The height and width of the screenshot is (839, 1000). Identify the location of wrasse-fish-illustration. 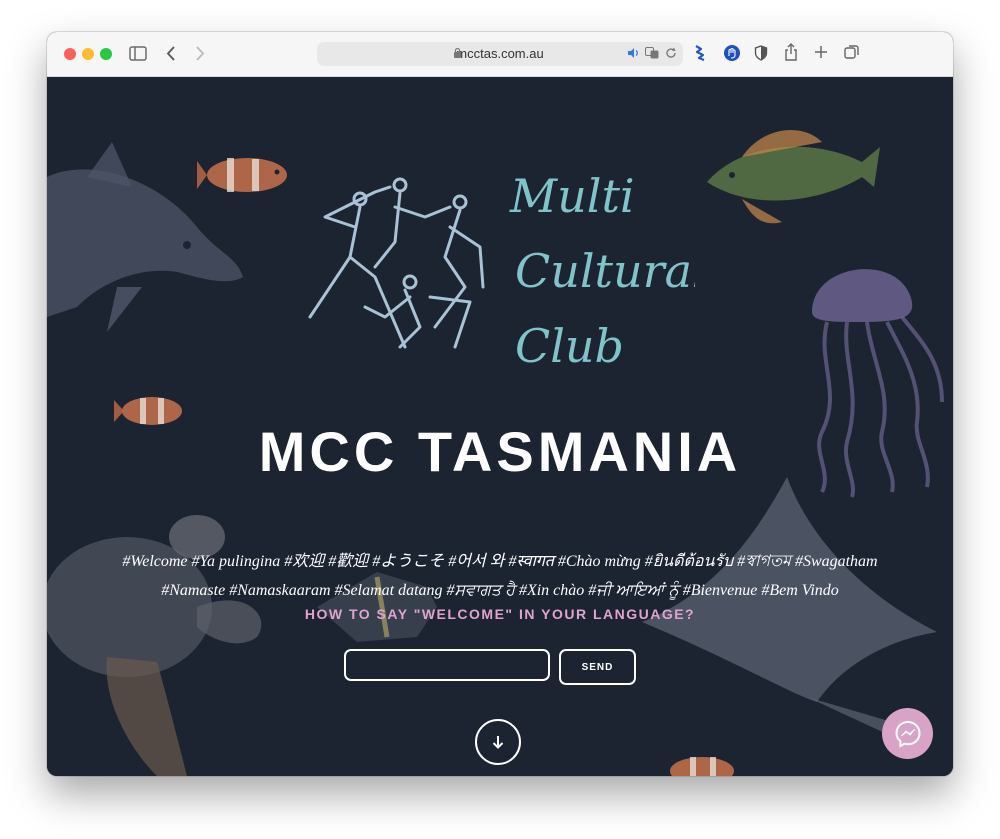
(793, 177).